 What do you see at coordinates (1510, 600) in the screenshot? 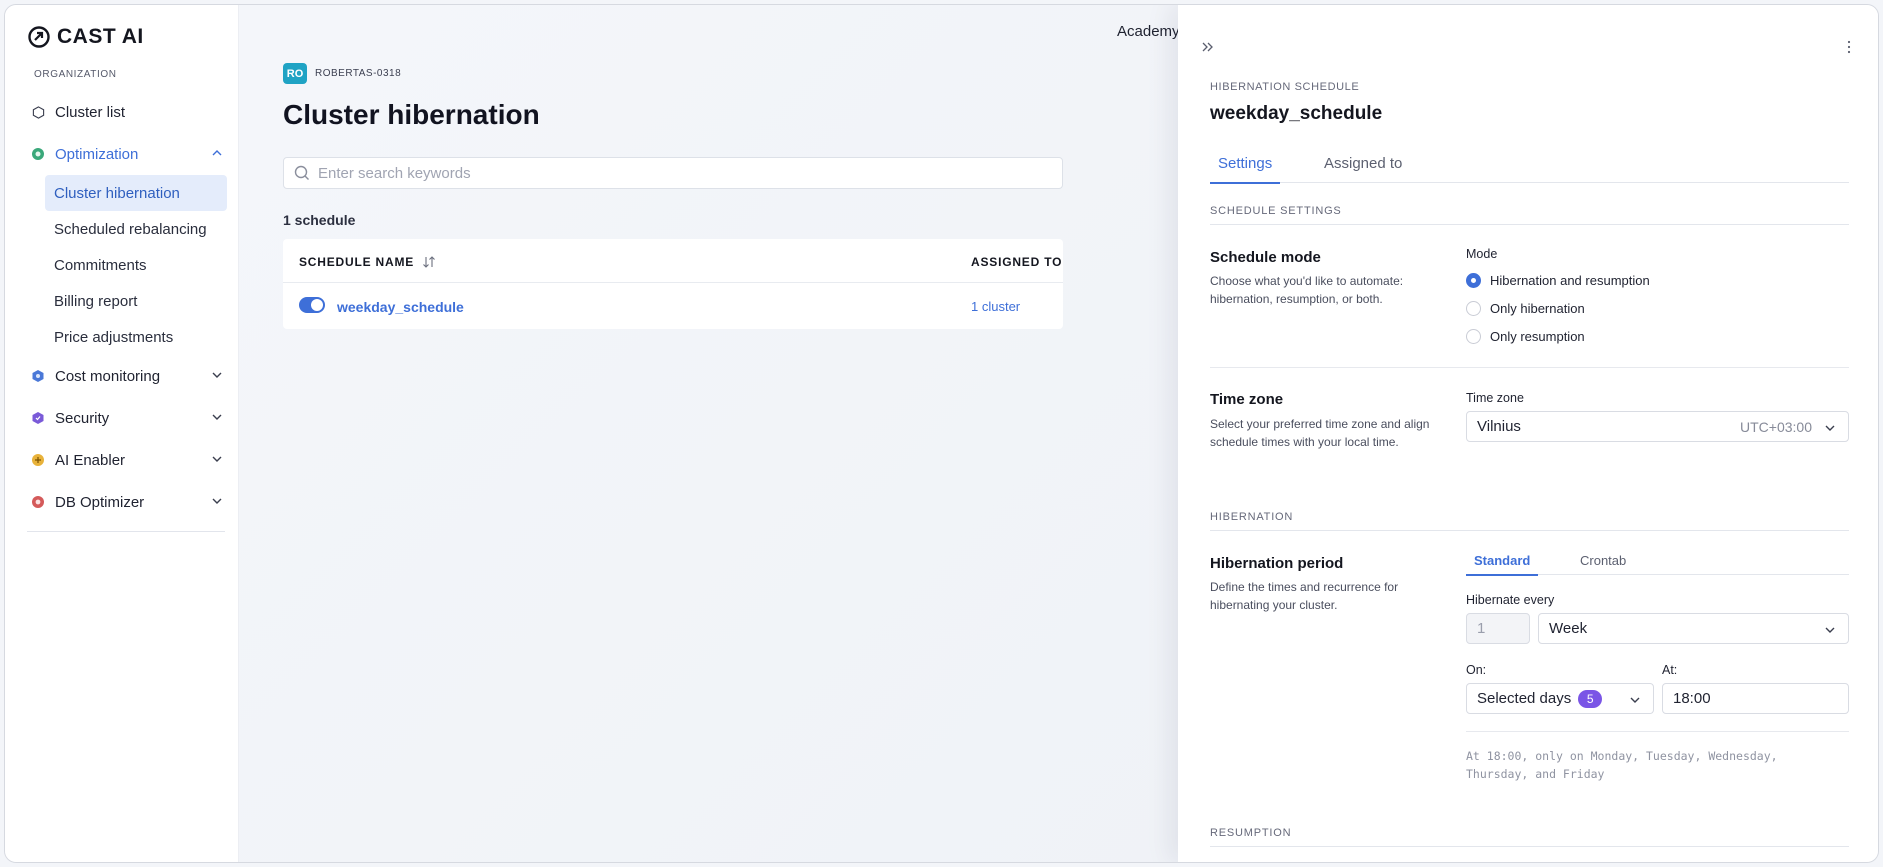
I see `hibernate-every-label: Hibernate every` at bounding box center [1510, 600].